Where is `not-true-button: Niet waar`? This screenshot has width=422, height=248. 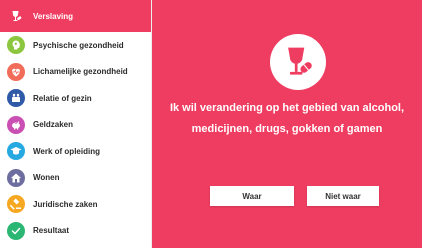 not-true-button: Niet waar is located at coordinates (343, 196).